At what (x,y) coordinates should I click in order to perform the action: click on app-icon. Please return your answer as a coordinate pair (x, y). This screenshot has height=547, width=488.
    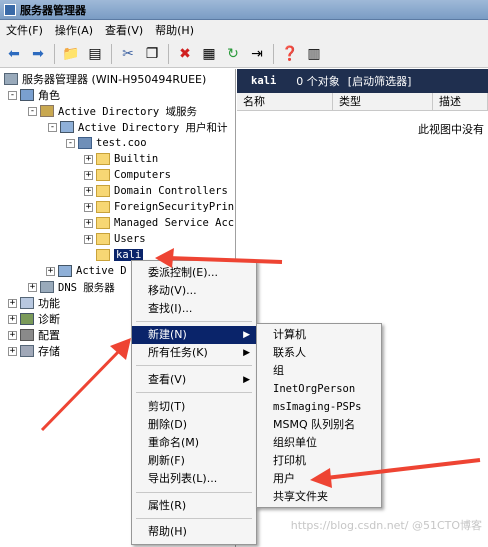
    Looking at the image, I should click on (10, 9).